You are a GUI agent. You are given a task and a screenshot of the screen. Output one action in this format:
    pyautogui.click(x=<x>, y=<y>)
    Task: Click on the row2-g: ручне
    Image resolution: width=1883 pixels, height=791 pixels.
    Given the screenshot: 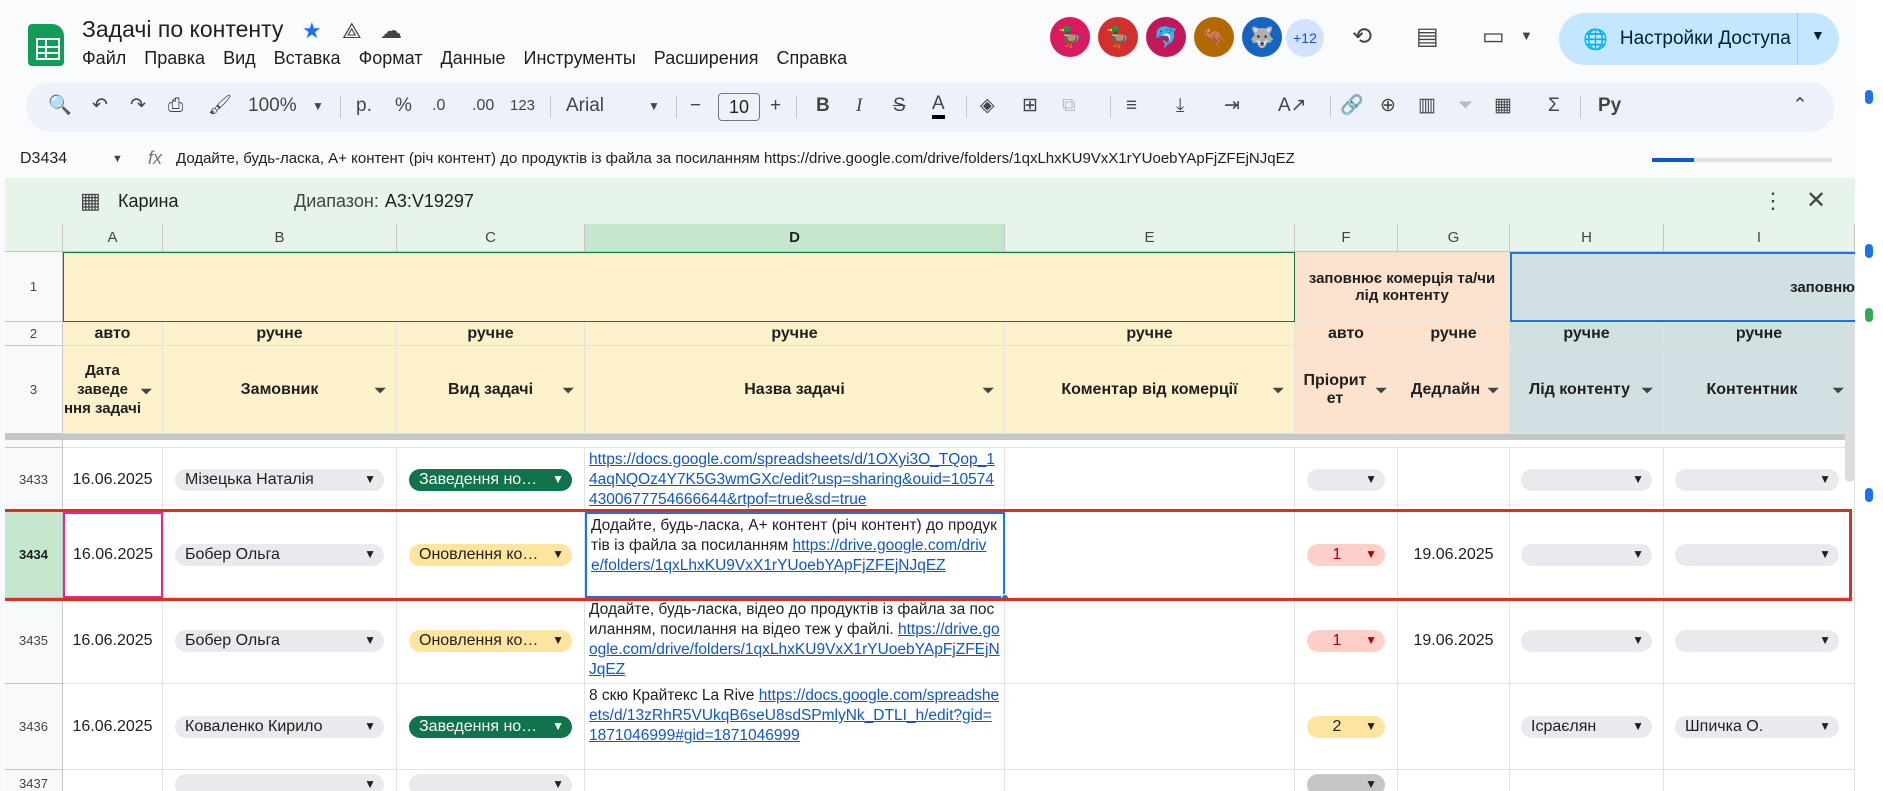 What is the action you would take?
    pyautogui.click(x=1454, y=334)
    